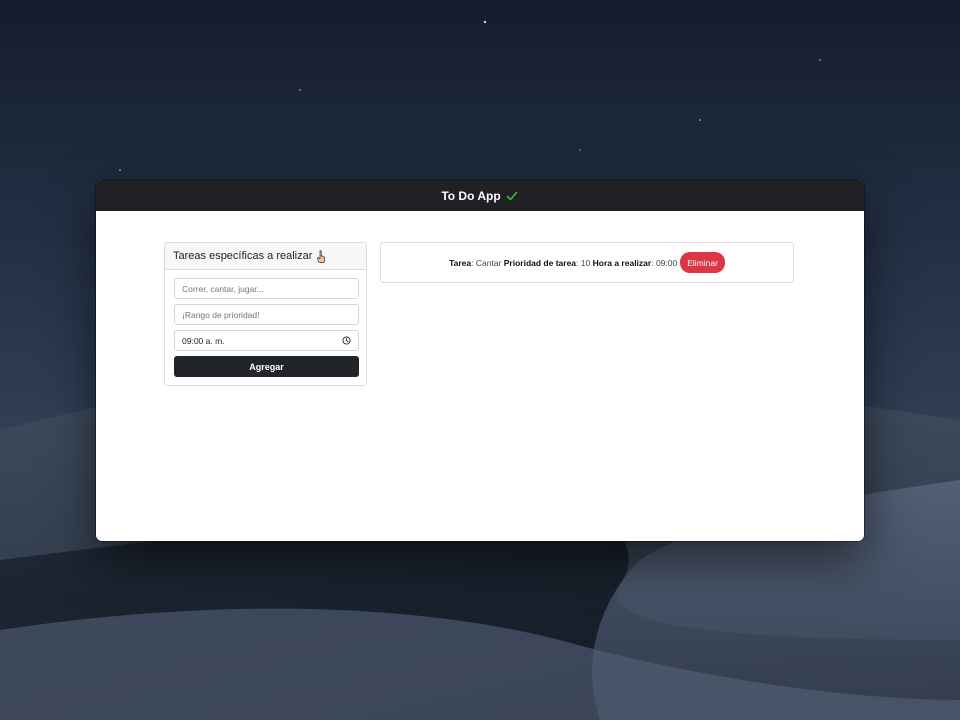 This screenshot has height=720, width=960. I want to click on delete-task-button: Eliminar, so click(702, 262).